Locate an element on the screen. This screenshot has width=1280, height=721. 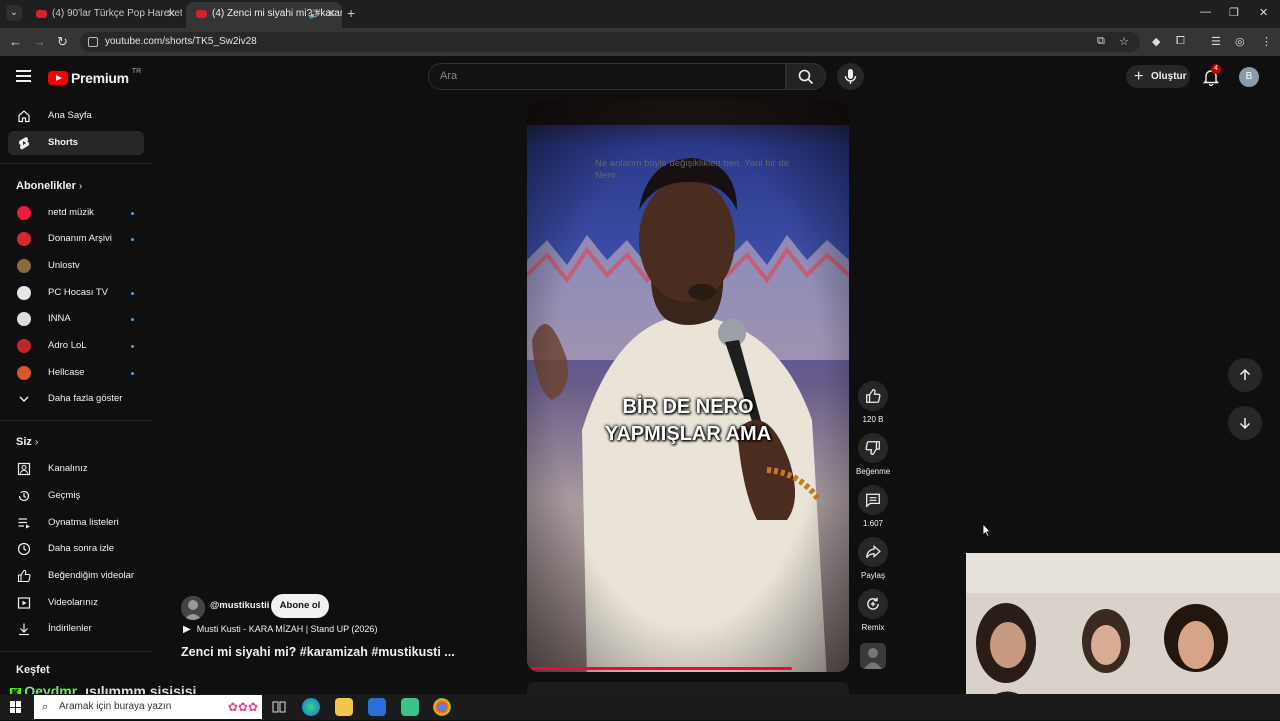
channel-handle: @mustikustii is located at coordinates (239, 605).